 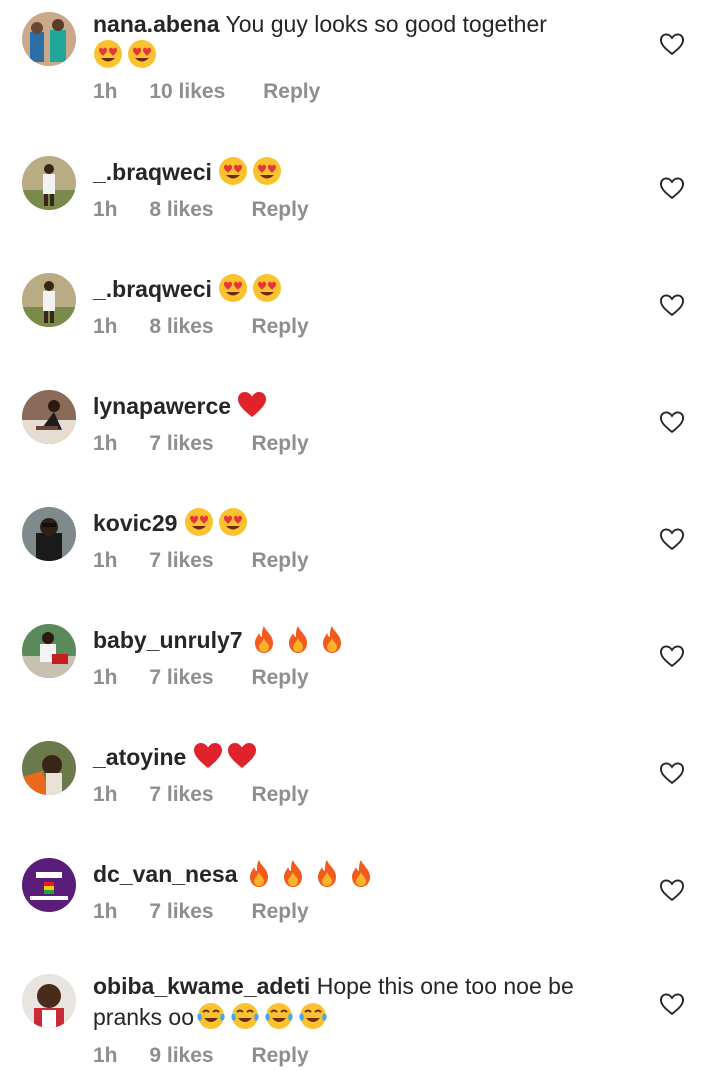 I want to click on username: _atoyine, so click(x=139, y=757).